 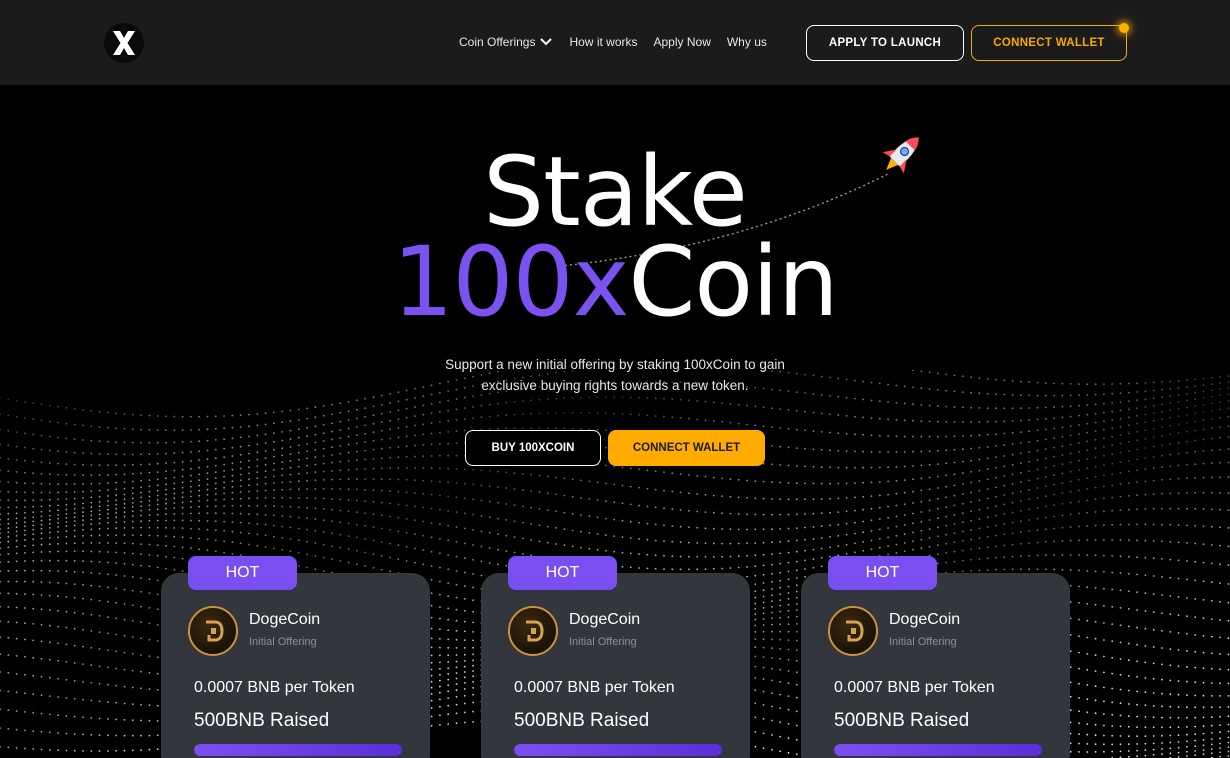 What do you see at coordinates (510, 282) in the screenshot?
I see `hero-title-accent: 100x` at bounding box center [510, 282].